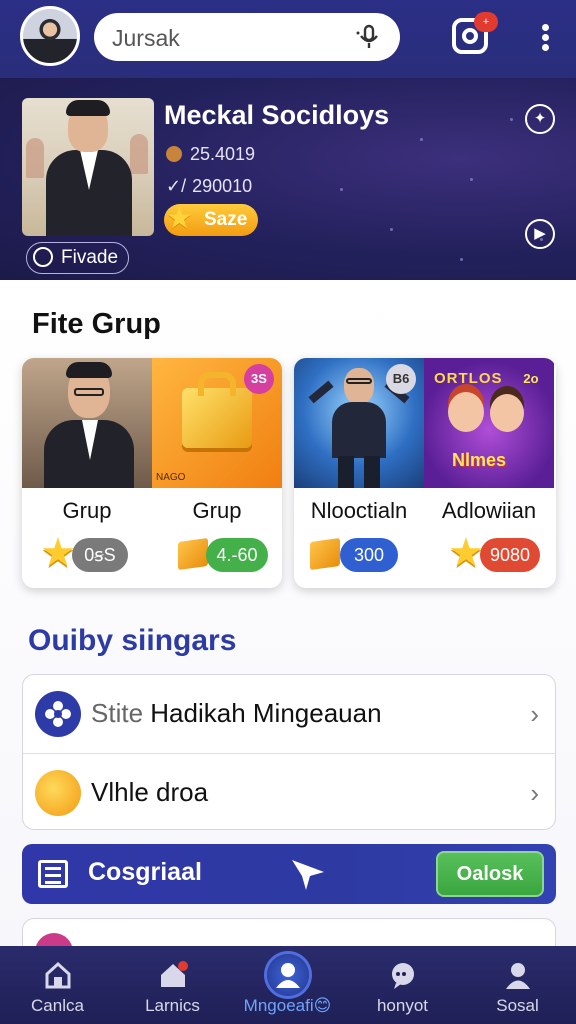 The height and width of the screenshot is (1024, 576). Describe the element at coordinates (277, 115) in the screenshot. I see `profile-name: Meckal Socidloys` at that location.